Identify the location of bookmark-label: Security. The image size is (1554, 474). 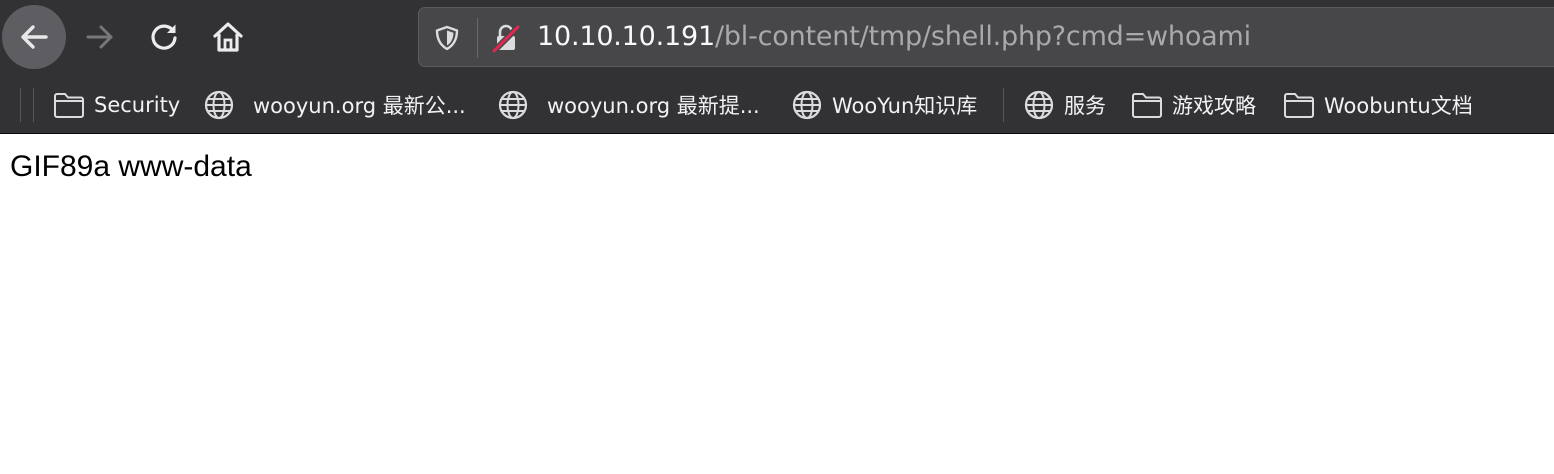
(137, 105).